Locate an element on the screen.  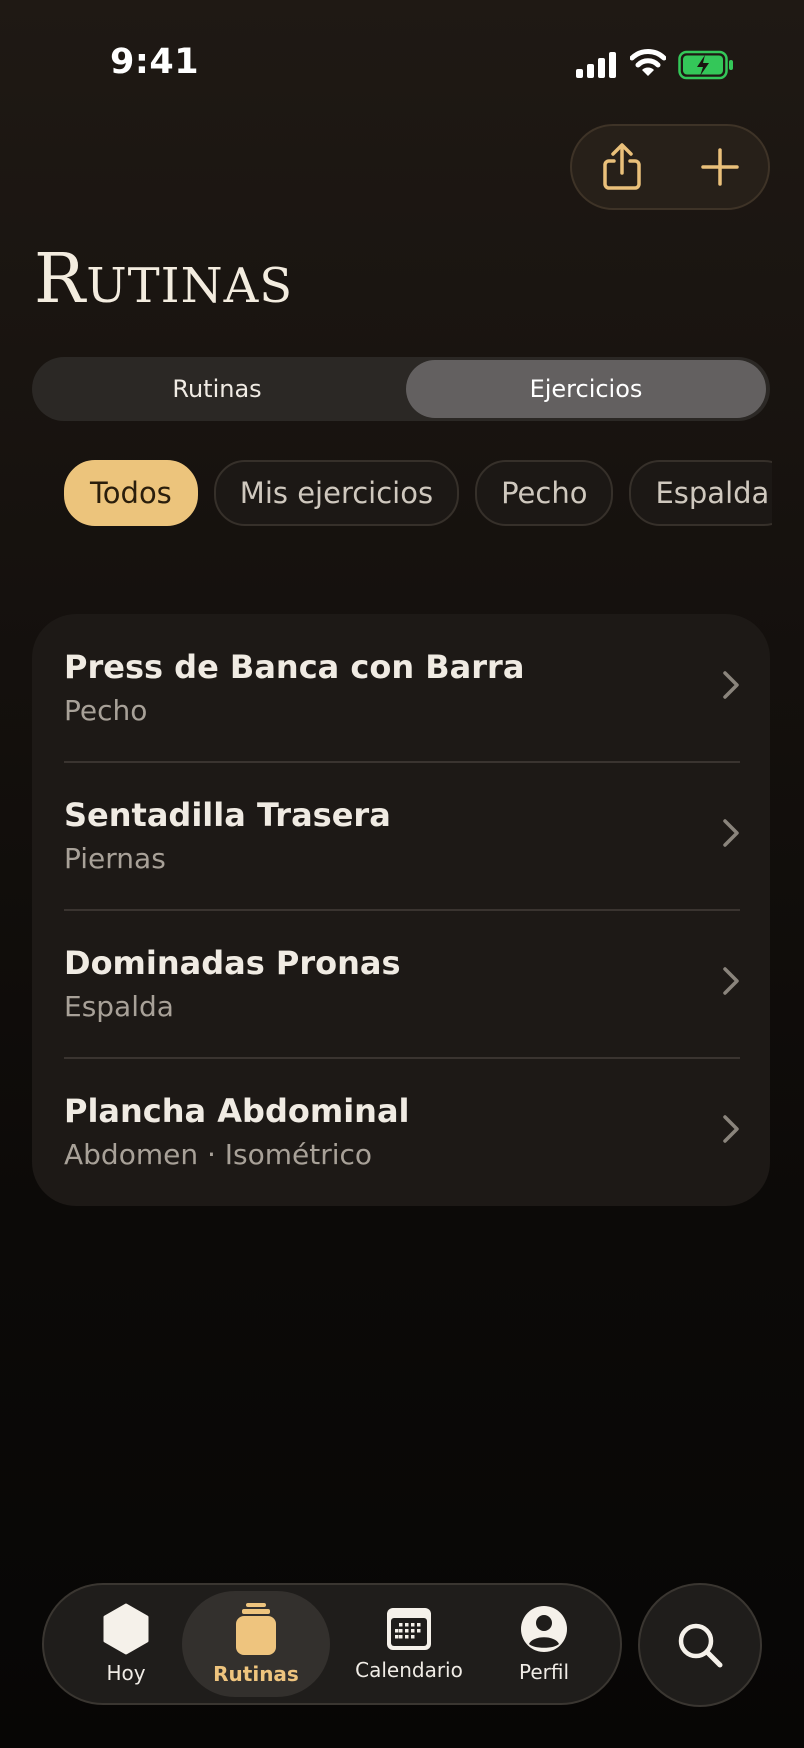
hexagon-icon is located at coordinates (126, 1629).